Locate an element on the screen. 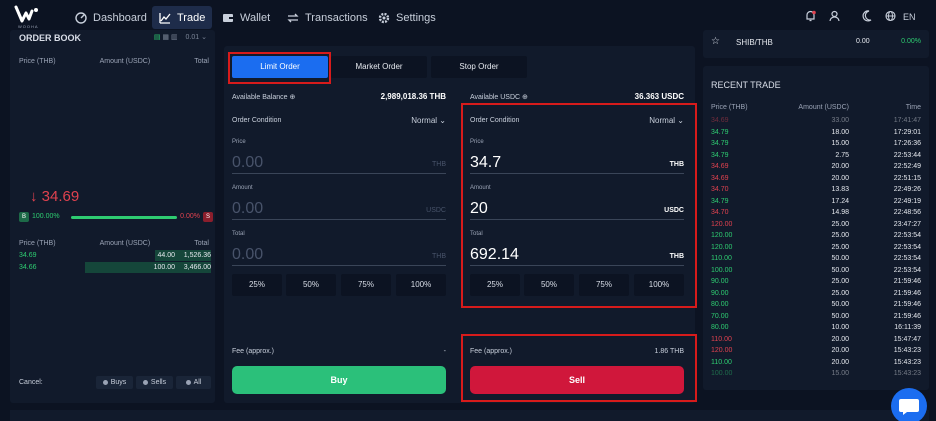 This screenshot has height=421, width=936. order-book-tools: ▤ ▦ ▥ 0.01 ⌄ is located at coordinates (180, 37).